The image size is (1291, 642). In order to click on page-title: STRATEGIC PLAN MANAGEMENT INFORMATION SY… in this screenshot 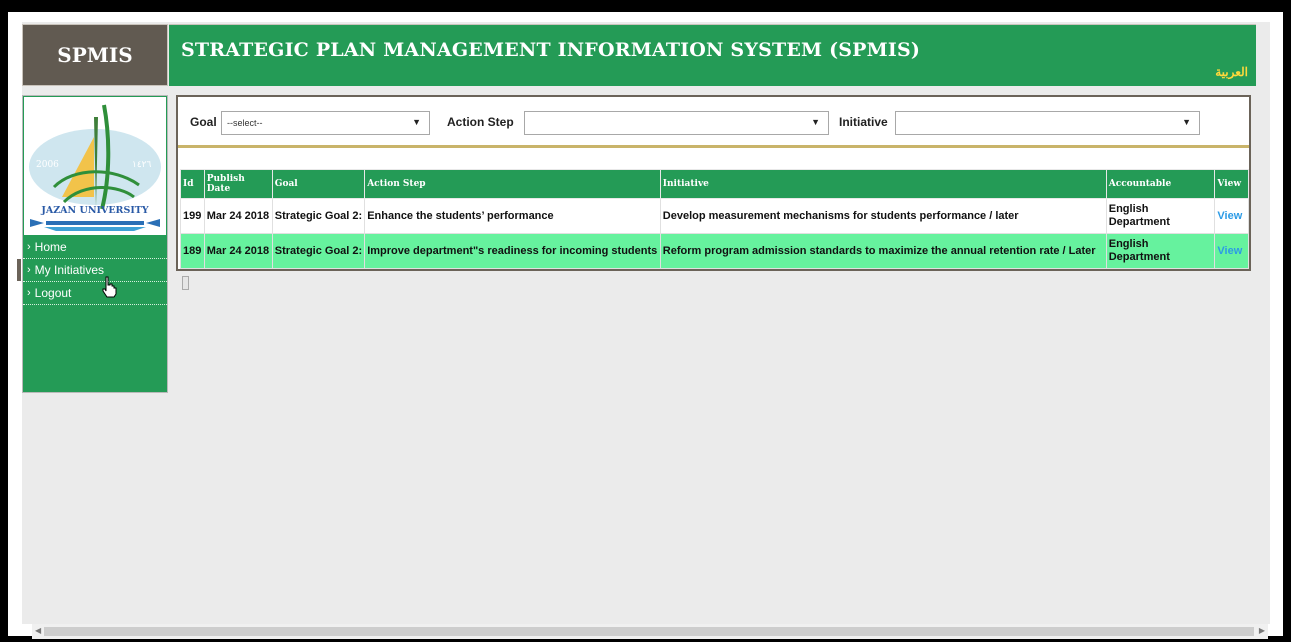, I will do `click(551, 50)`.